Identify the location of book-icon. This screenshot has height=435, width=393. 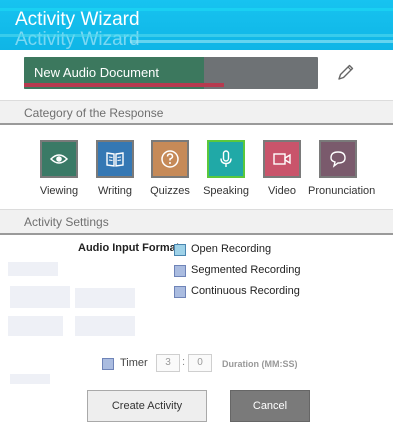
(115, 159).